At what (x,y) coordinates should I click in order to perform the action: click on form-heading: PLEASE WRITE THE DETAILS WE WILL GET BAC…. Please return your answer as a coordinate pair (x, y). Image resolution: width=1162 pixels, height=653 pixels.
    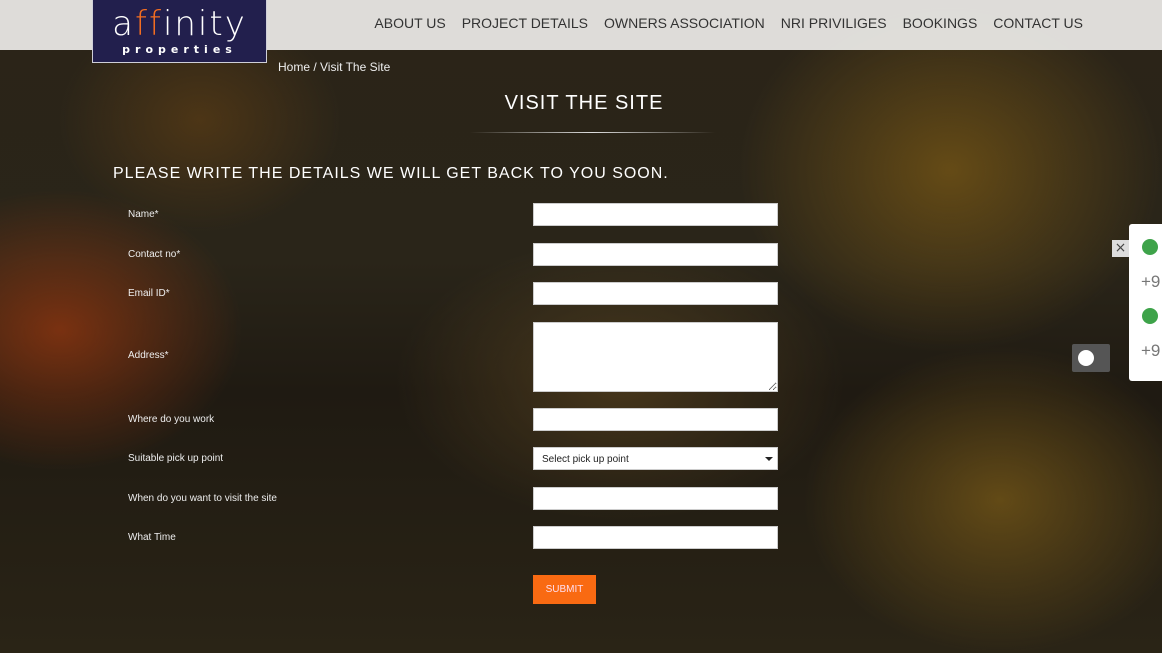
    Looking at the image, I should click on (391, 173).